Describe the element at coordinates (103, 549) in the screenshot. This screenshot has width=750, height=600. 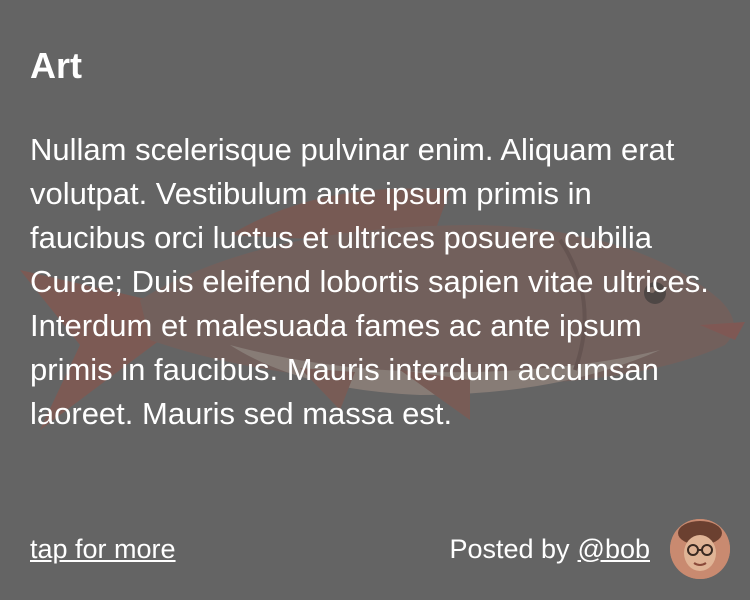
I see `tap-for-more-link: tap for more` at that location.